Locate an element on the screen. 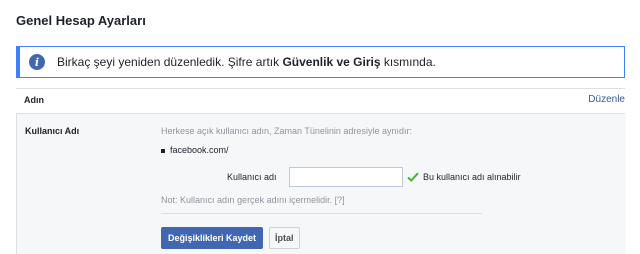 The height and width of the screenshot is (254, 640). availability-status: Bu kullanıcı adı alınabilir is located at coordinates (464, 177).